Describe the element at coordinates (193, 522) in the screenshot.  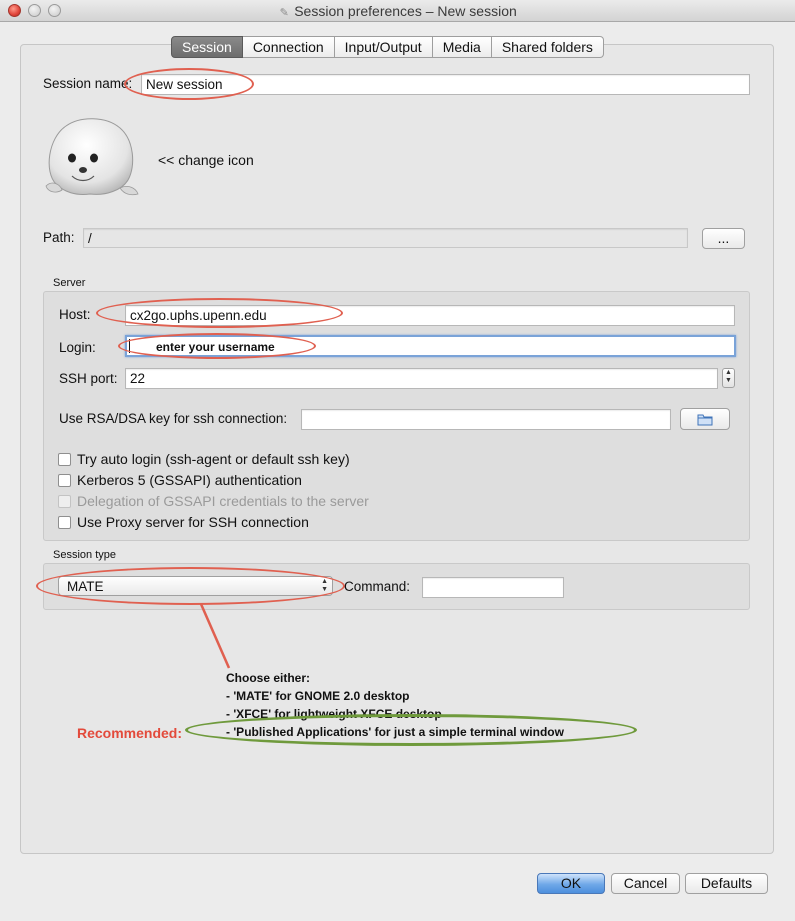
I see `proxy-label: Use Proxy server for SSH connection` at that location.